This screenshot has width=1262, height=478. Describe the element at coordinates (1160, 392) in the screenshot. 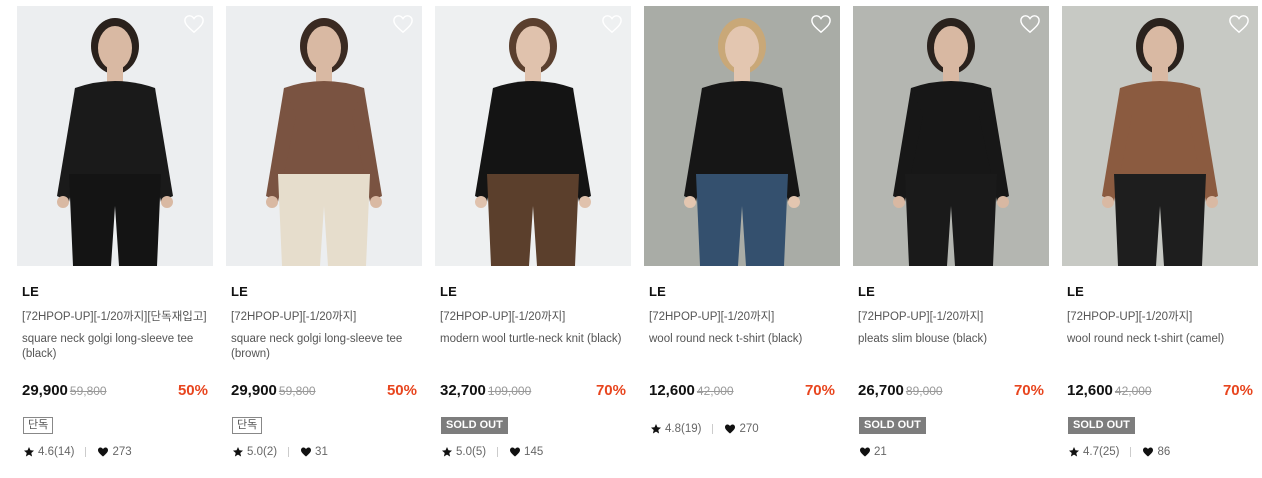

I see `price-row: 12,600 42,000 70%` at that location.